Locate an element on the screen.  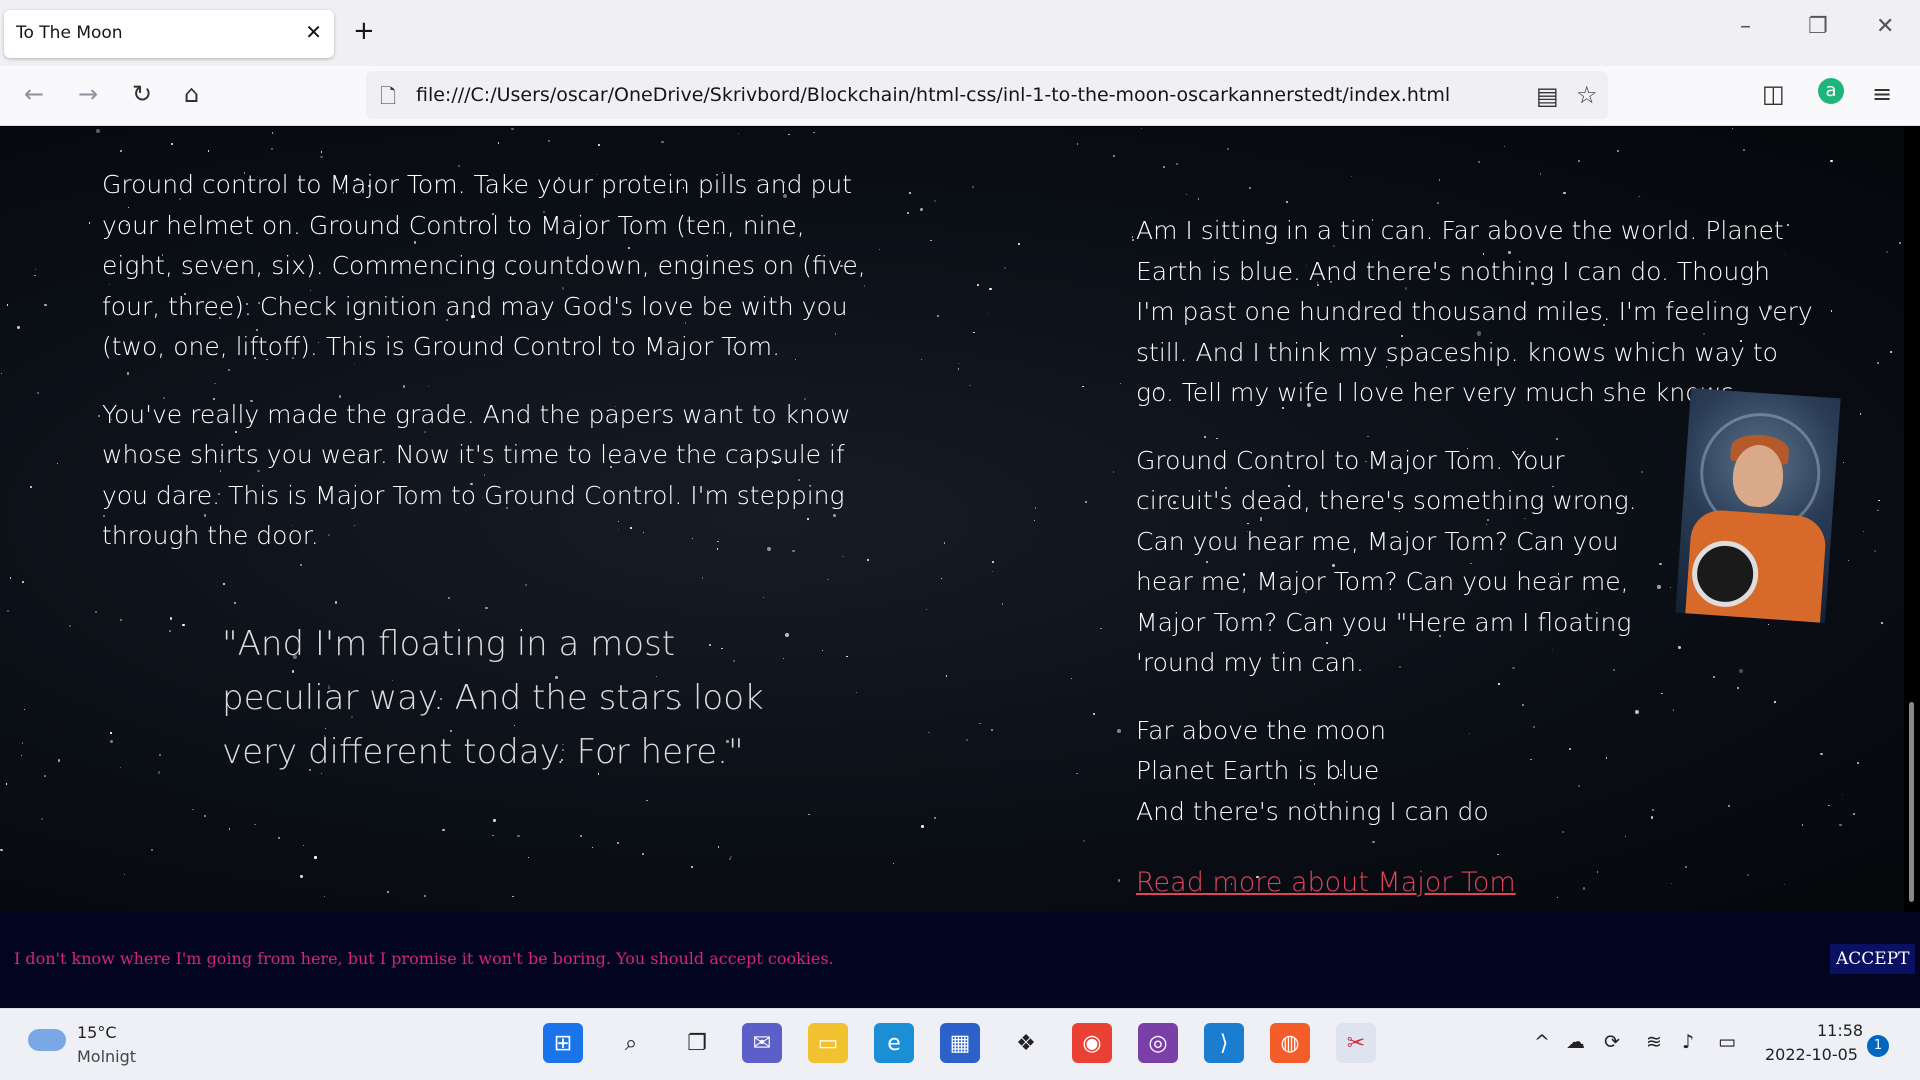
github-desktop-icon: ◎ is located at coordinates (1158, 1043).